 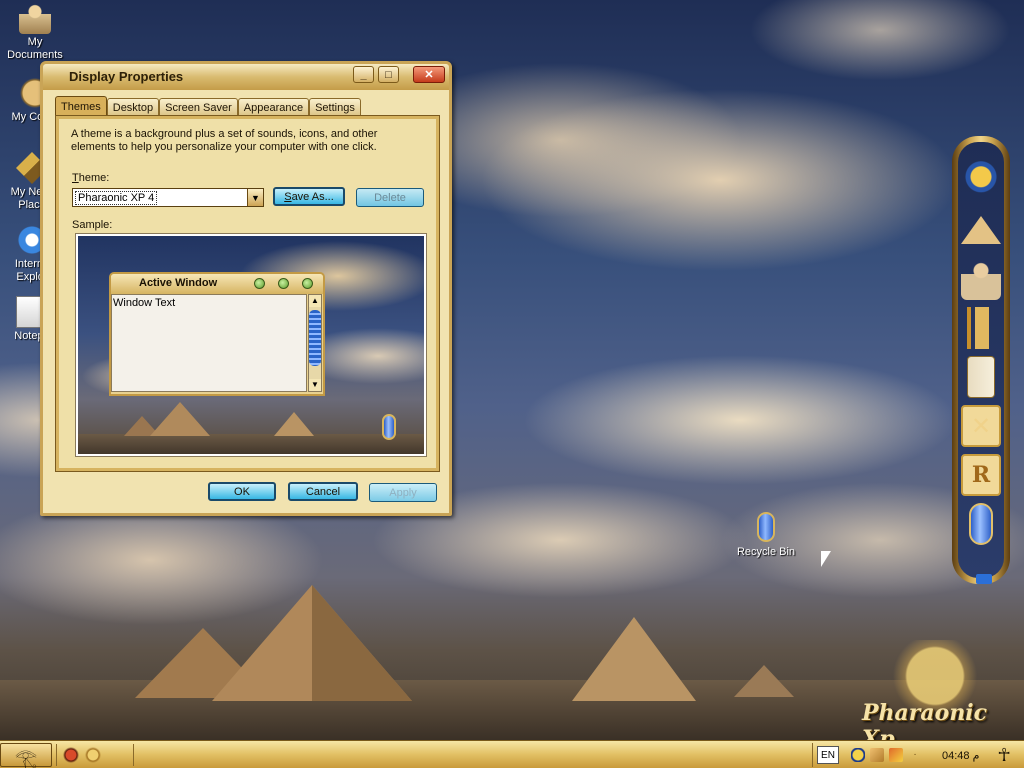 I want to click on language-indicator: EN, so click(x=828, y=755).